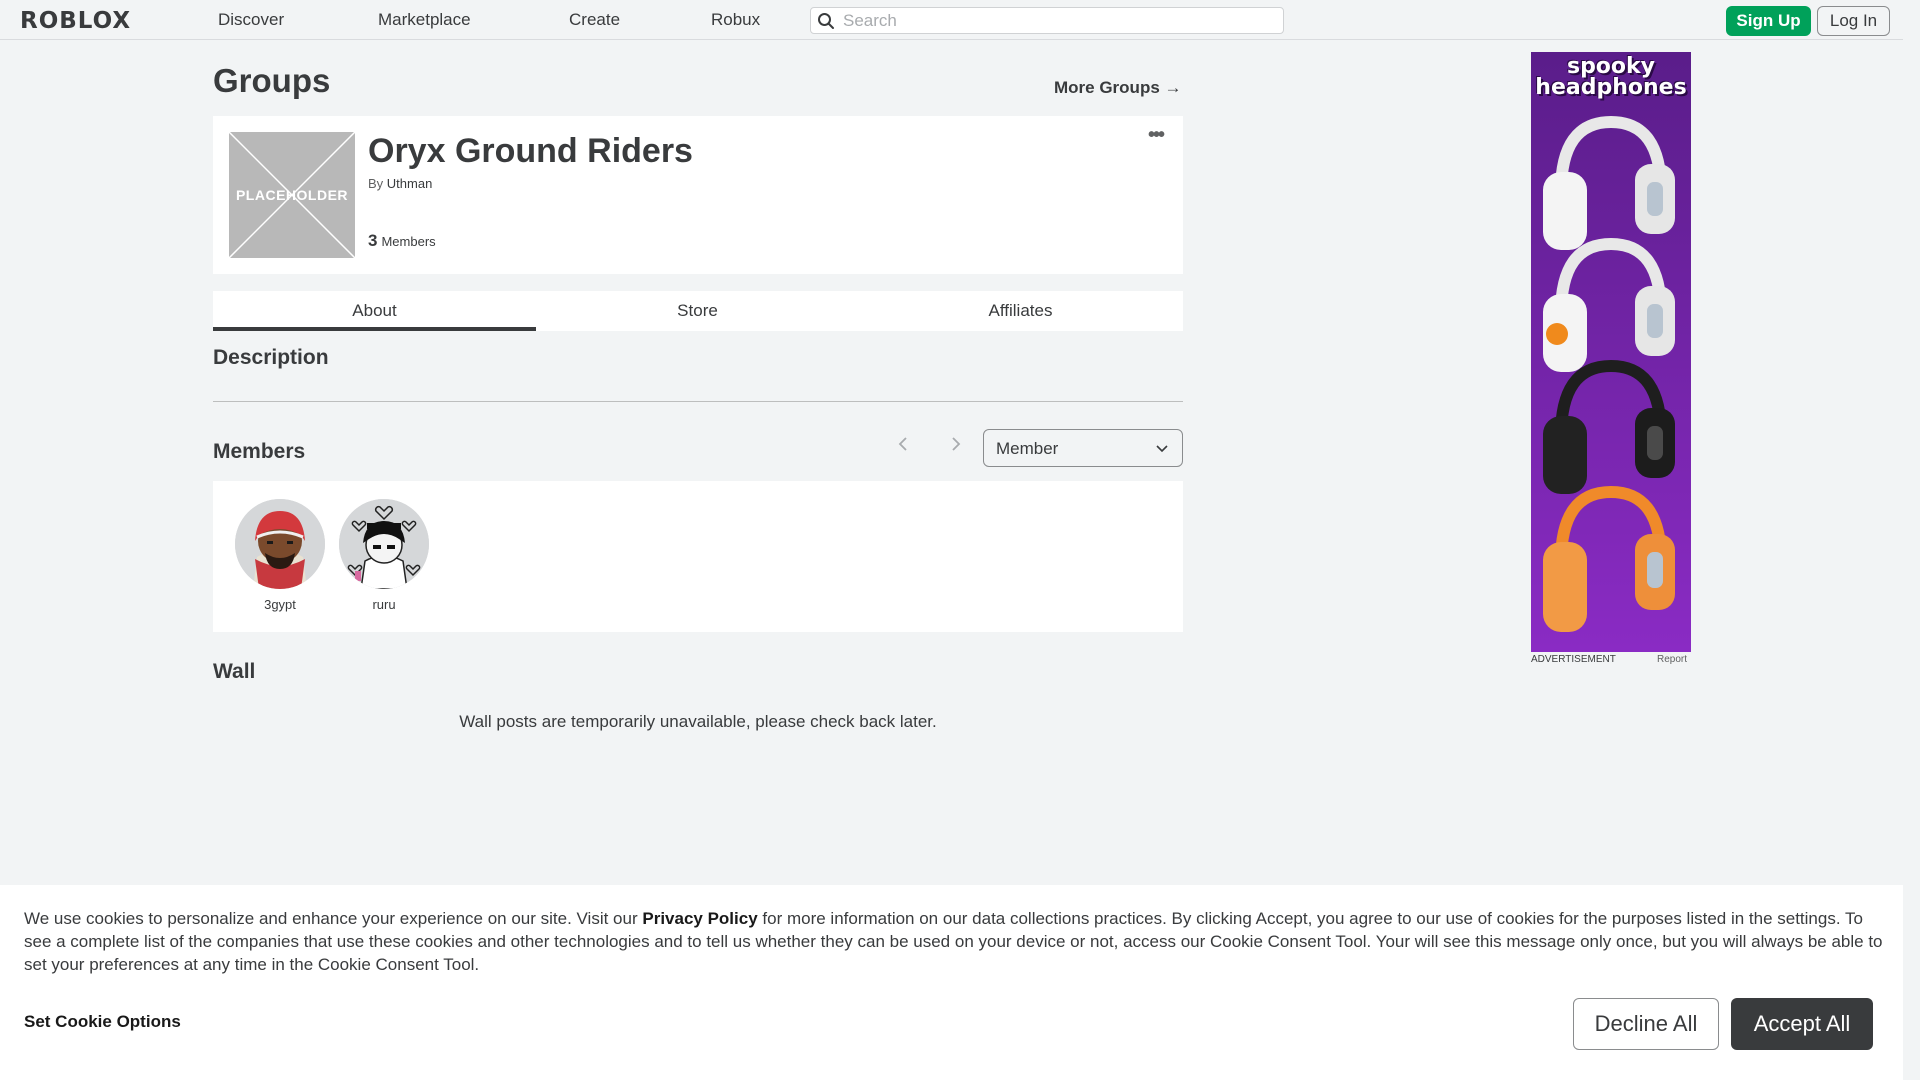 The width and height of the screenshot is (1920, 1080). Describe the element at coordinates (1611, 66) in the screenshot. I see `ad-headline-line1: spooky` at that location.